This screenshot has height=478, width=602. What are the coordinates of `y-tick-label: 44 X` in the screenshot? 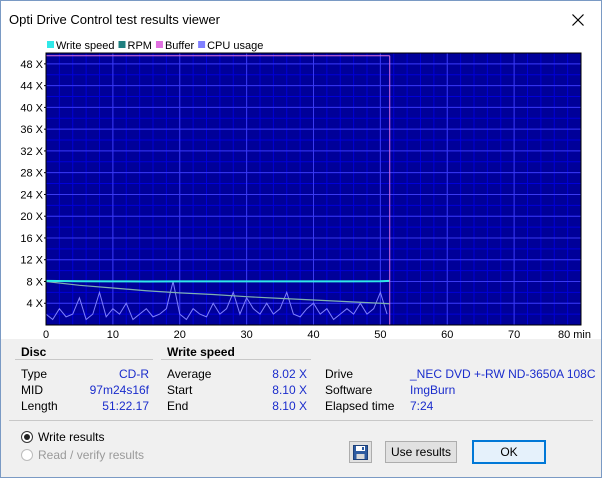 It's located at (31, 87).